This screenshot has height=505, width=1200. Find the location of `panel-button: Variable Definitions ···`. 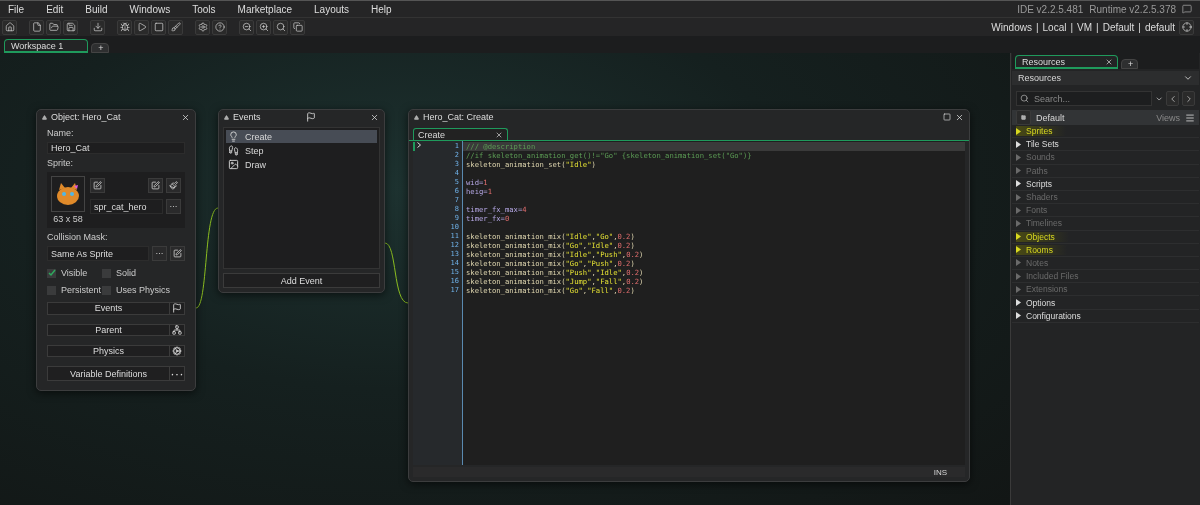

panel-button: Variable Definitions ··· is located at coordinates (116, 373).